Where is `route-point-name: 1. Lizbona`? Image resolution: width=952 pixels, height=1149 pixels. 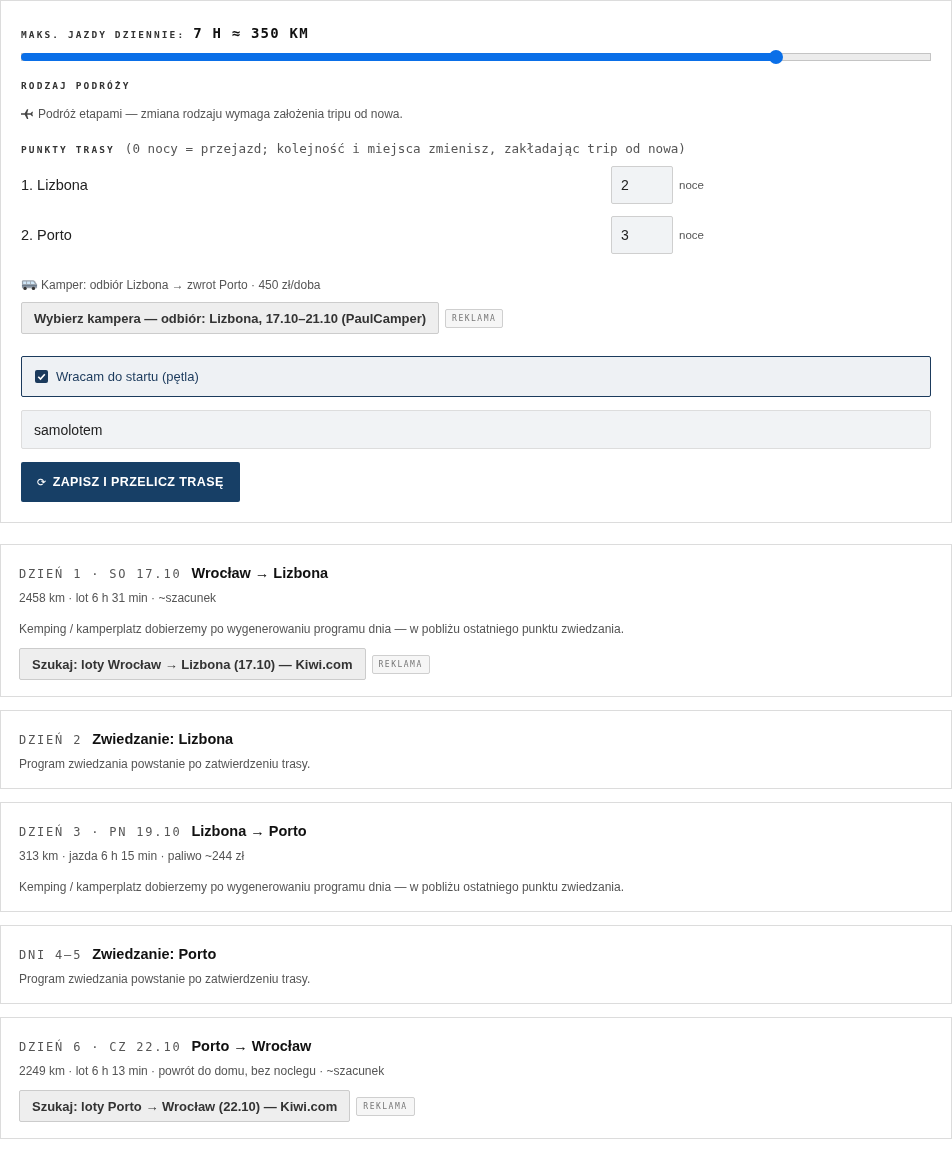
route-point-name: 1. Lizbona is located at coordinates (55, 185).